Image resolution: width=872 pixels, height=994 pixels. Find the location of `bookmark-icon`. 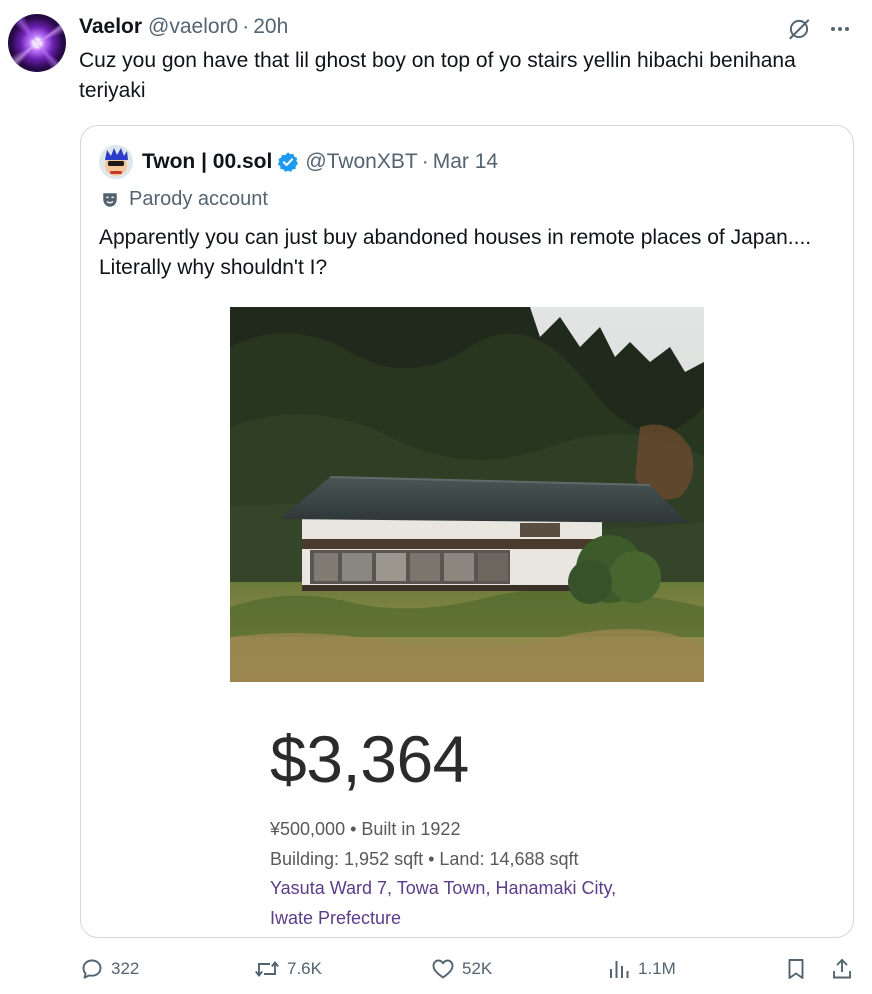

bookmark-icon is located at coordinates (796, 969).